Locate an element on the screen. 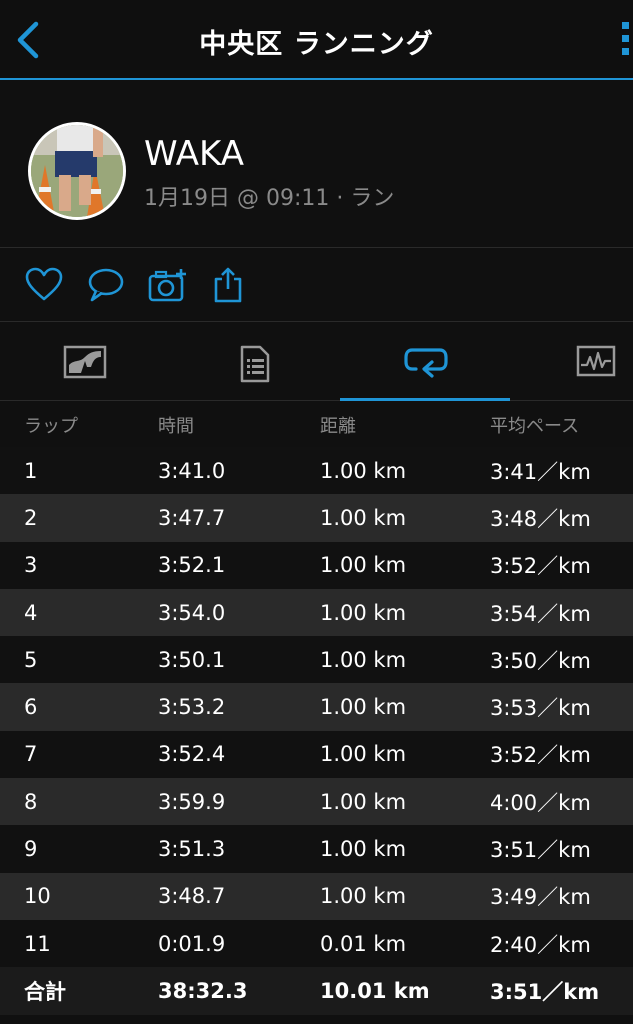 This screenshot has height=1024, width=633. details-document-icon is located at coordinates (255, 364).